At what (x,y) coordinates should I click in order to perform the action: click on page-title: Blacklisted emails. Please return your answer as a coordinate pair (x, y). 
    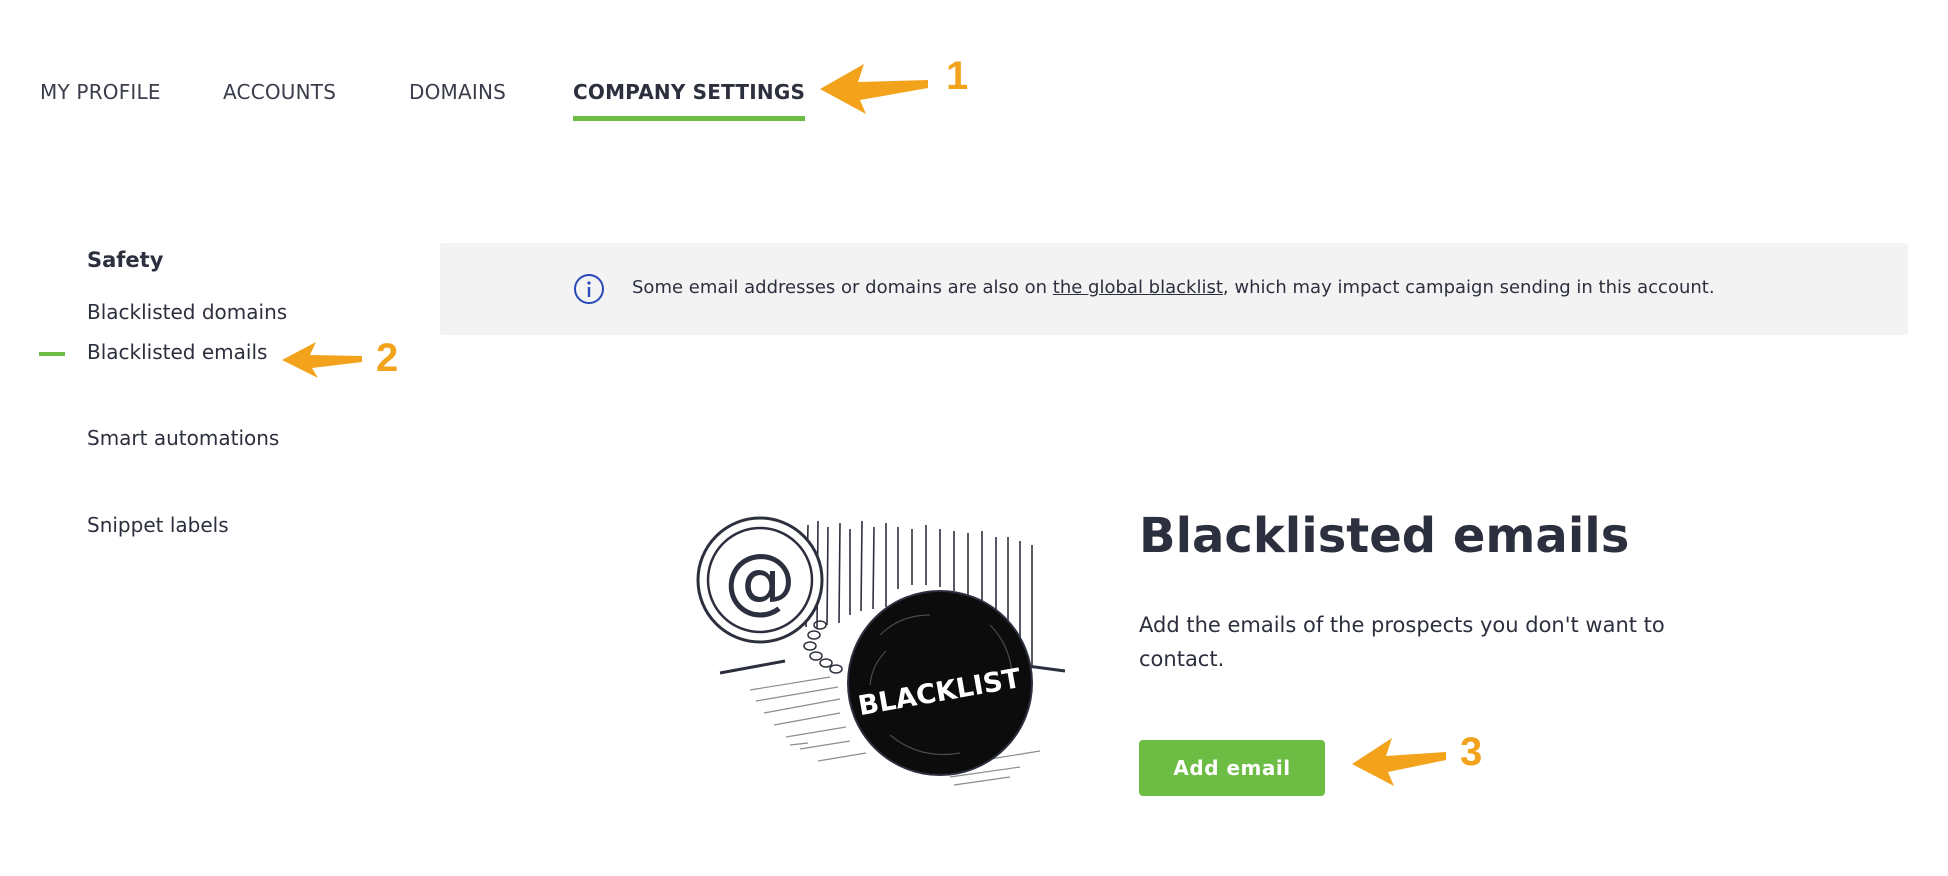
    Looking at the image, I should click on (1384, 536).